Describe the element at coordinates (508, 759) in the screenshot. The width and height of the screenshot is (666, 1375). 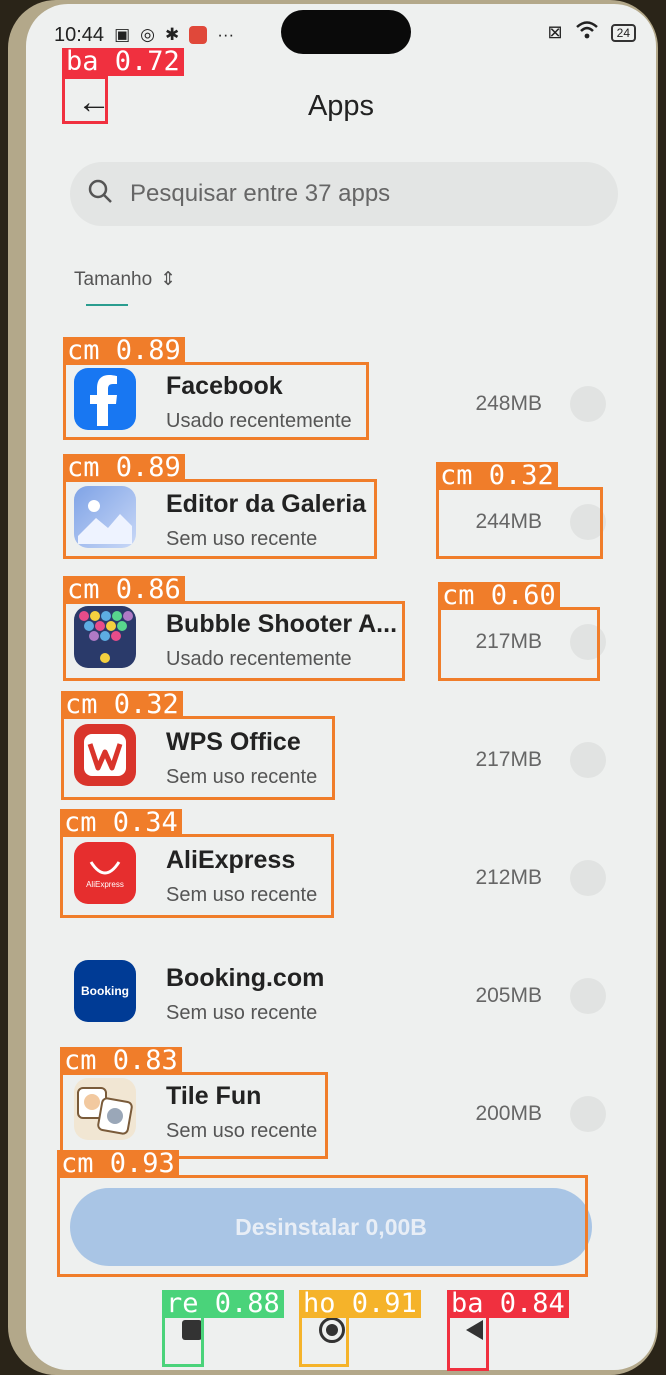
I see `app-size: 217MB` at that location.